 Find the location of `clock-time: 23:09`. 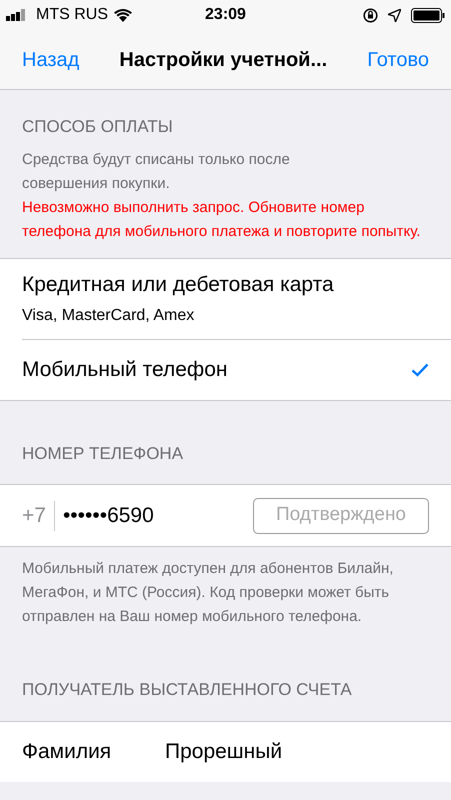

clock-time: 23:09 is located at coordinates (225, 15).